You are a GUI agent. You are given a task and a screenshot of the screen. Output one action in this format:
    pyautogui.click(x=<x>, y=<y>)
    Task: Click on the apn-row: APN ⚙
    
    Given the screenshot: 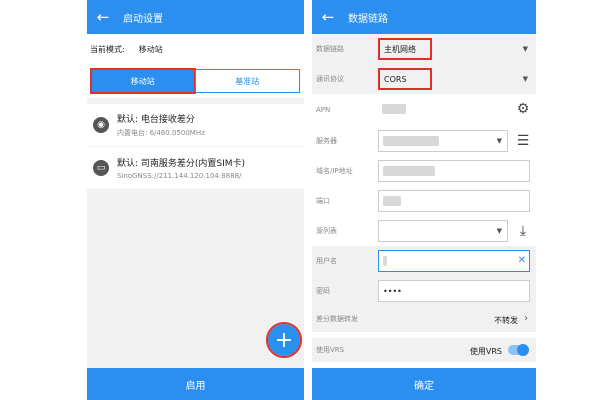 What is the action you would take?
    pyautogui.click(x=424, y=110)
    